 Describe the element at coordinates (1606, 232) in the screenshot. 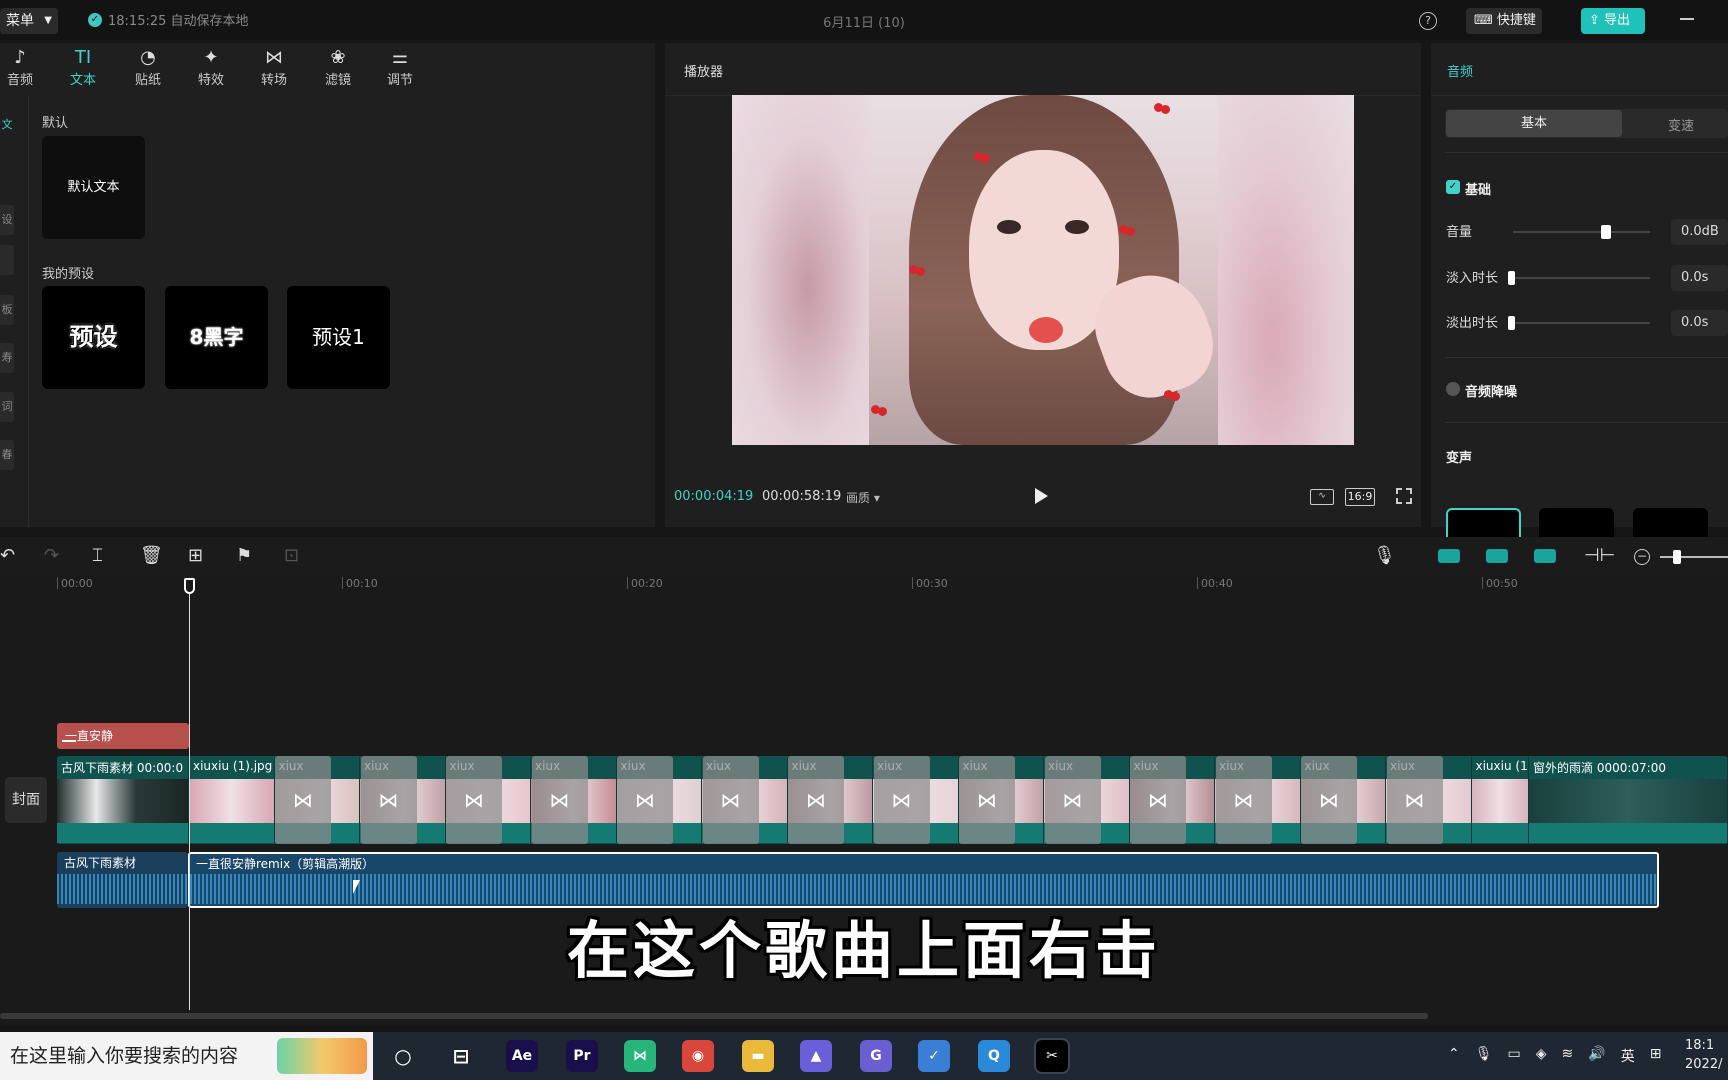

I see `volume-slider-knob` at that location.